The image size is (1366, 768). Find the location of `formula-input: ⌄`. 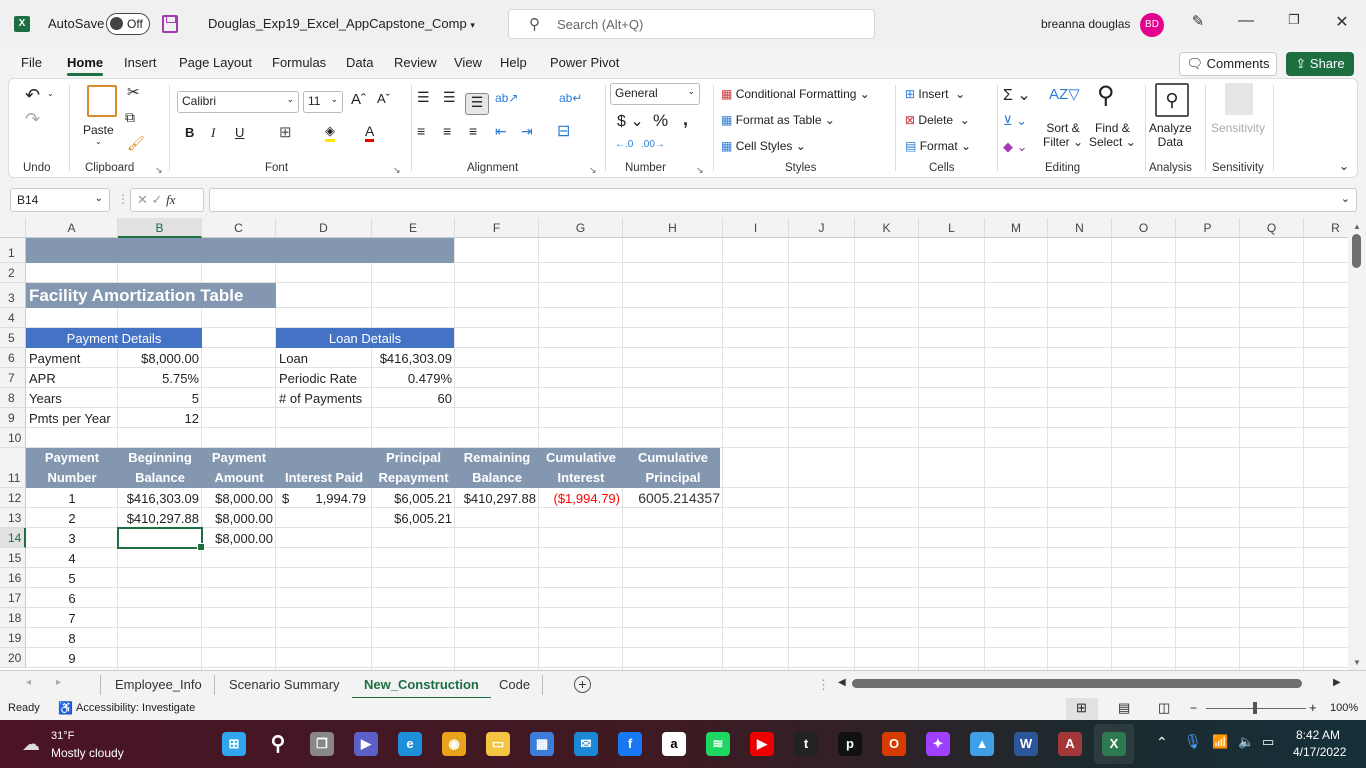

formula-input: ⌄ is located at coordinates (783, 200).